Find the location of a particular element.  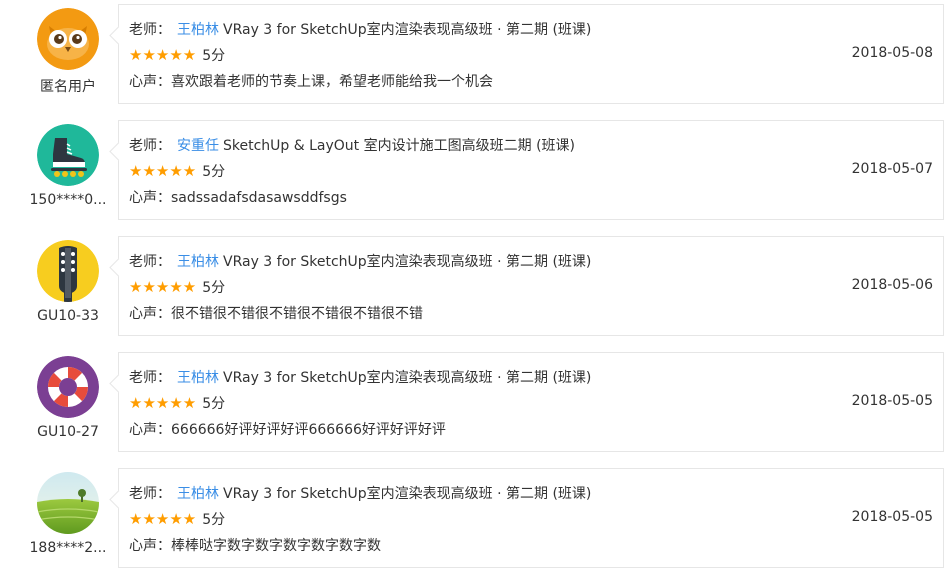

reviewer-name: GU10-27 is located at coordinates (68, 432).